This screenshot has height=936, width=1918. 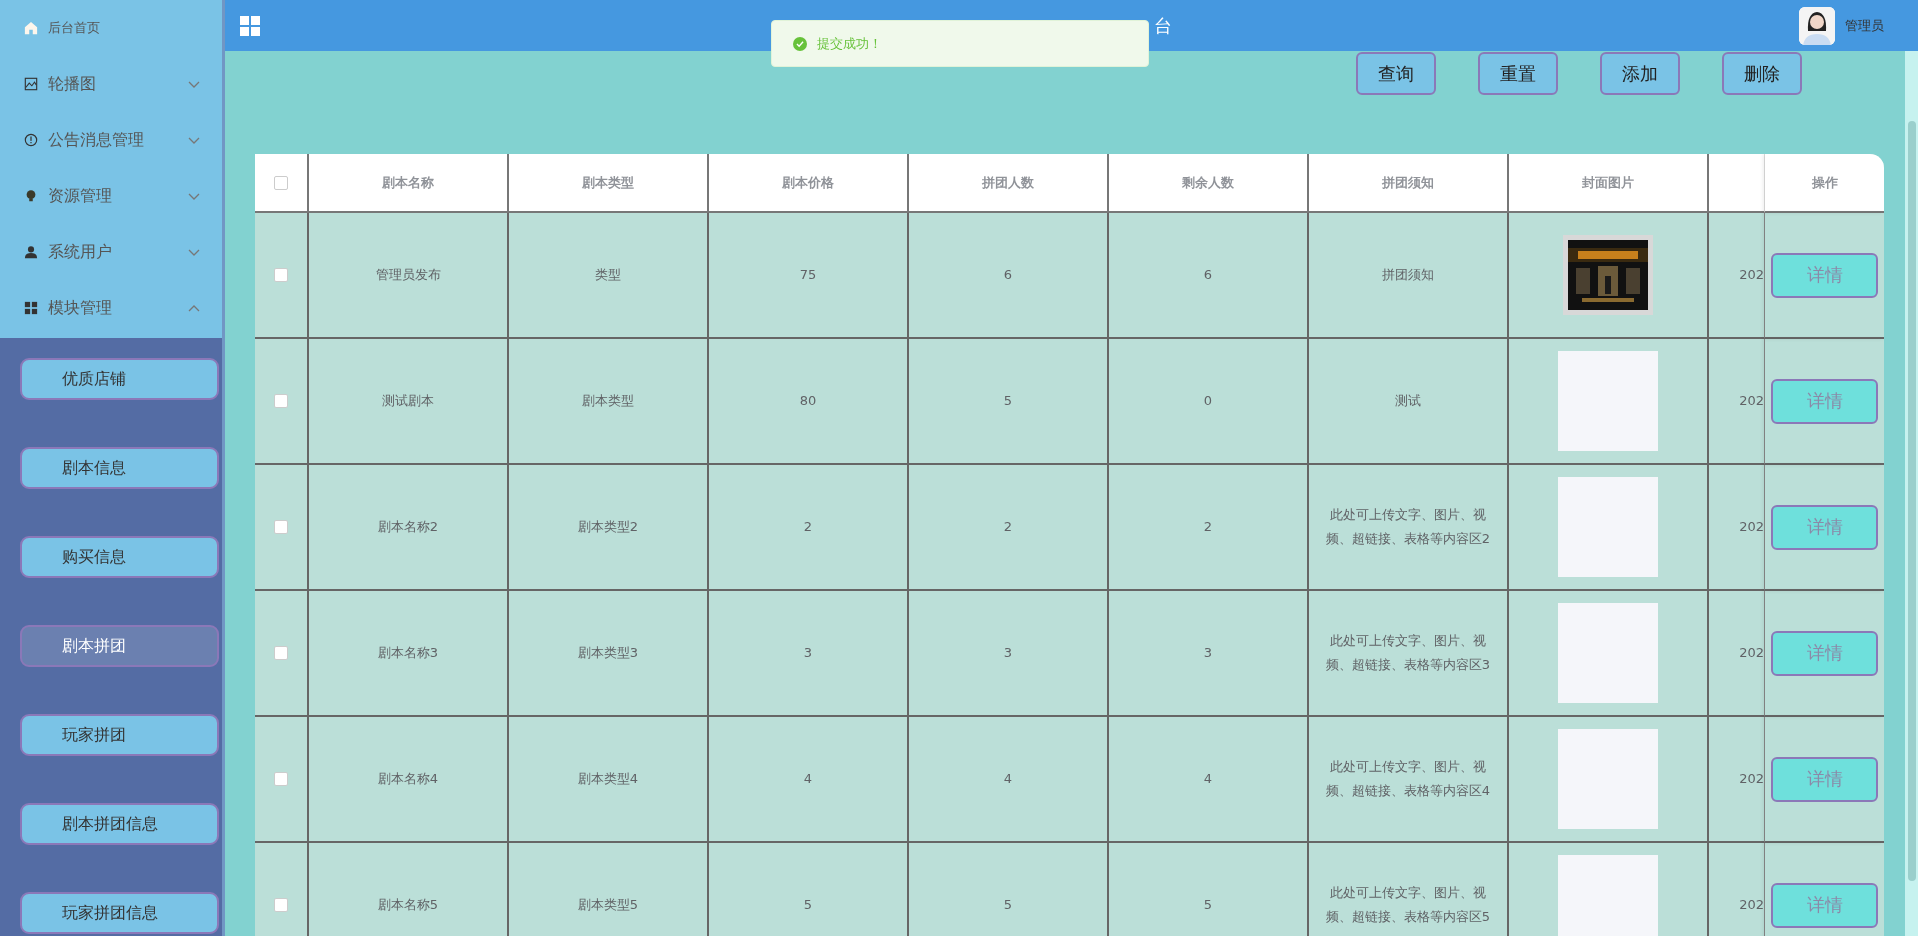 What do you see at coordinates (31, 28) in the screenshot?
I see `home-icon` at bounding box center [31, 28].